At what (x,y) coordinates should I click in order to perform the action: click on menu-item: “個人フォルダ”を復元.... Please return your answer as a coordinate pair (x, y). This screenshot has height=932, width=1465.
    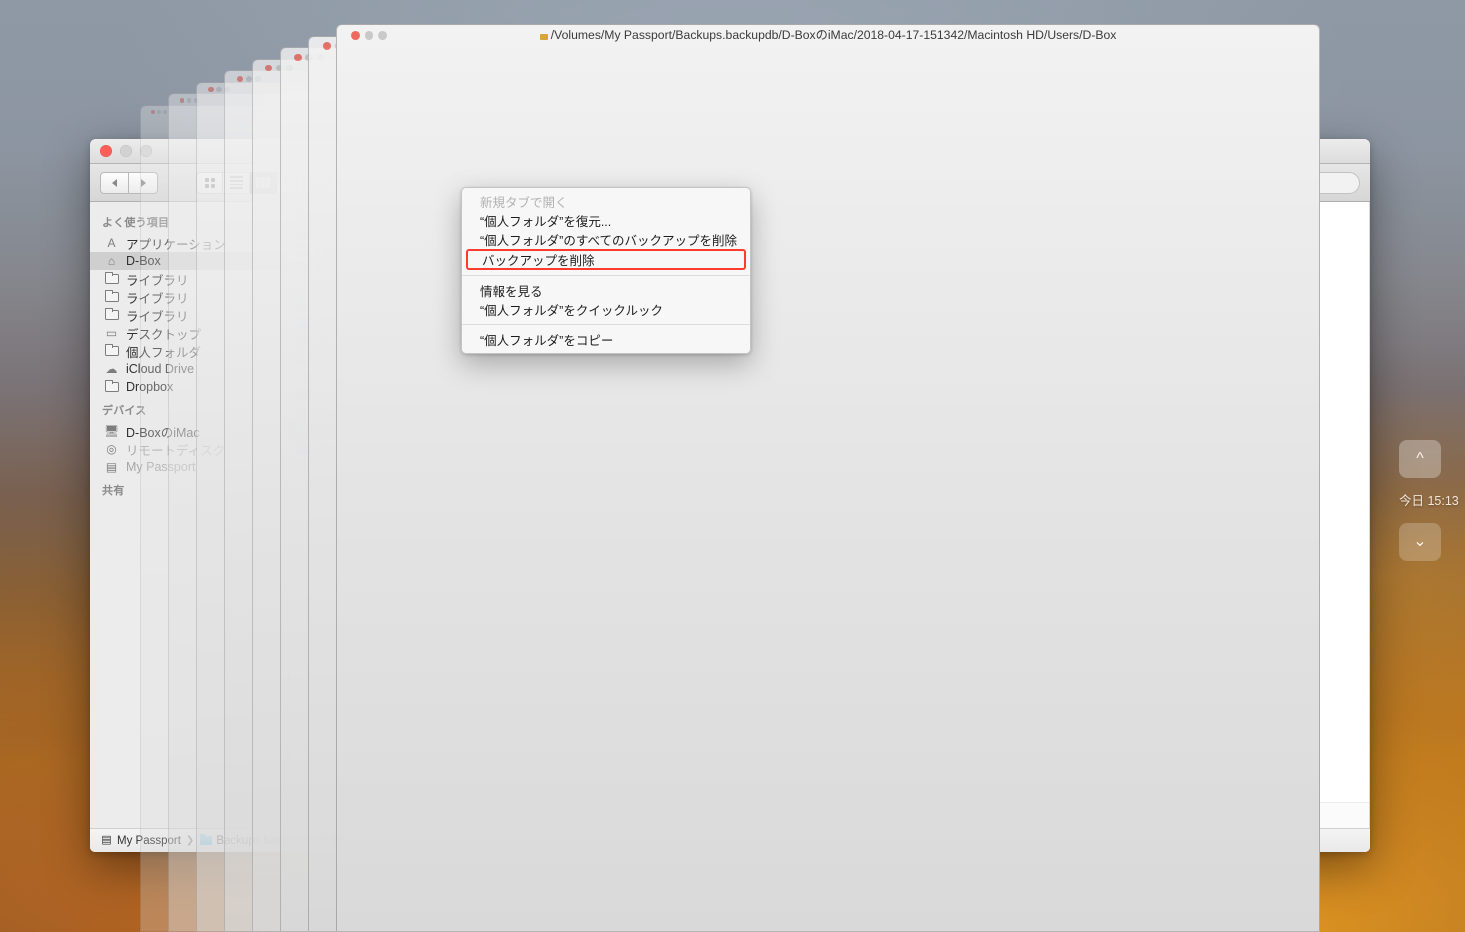
    Looking at the image, I should click on (606, 220).